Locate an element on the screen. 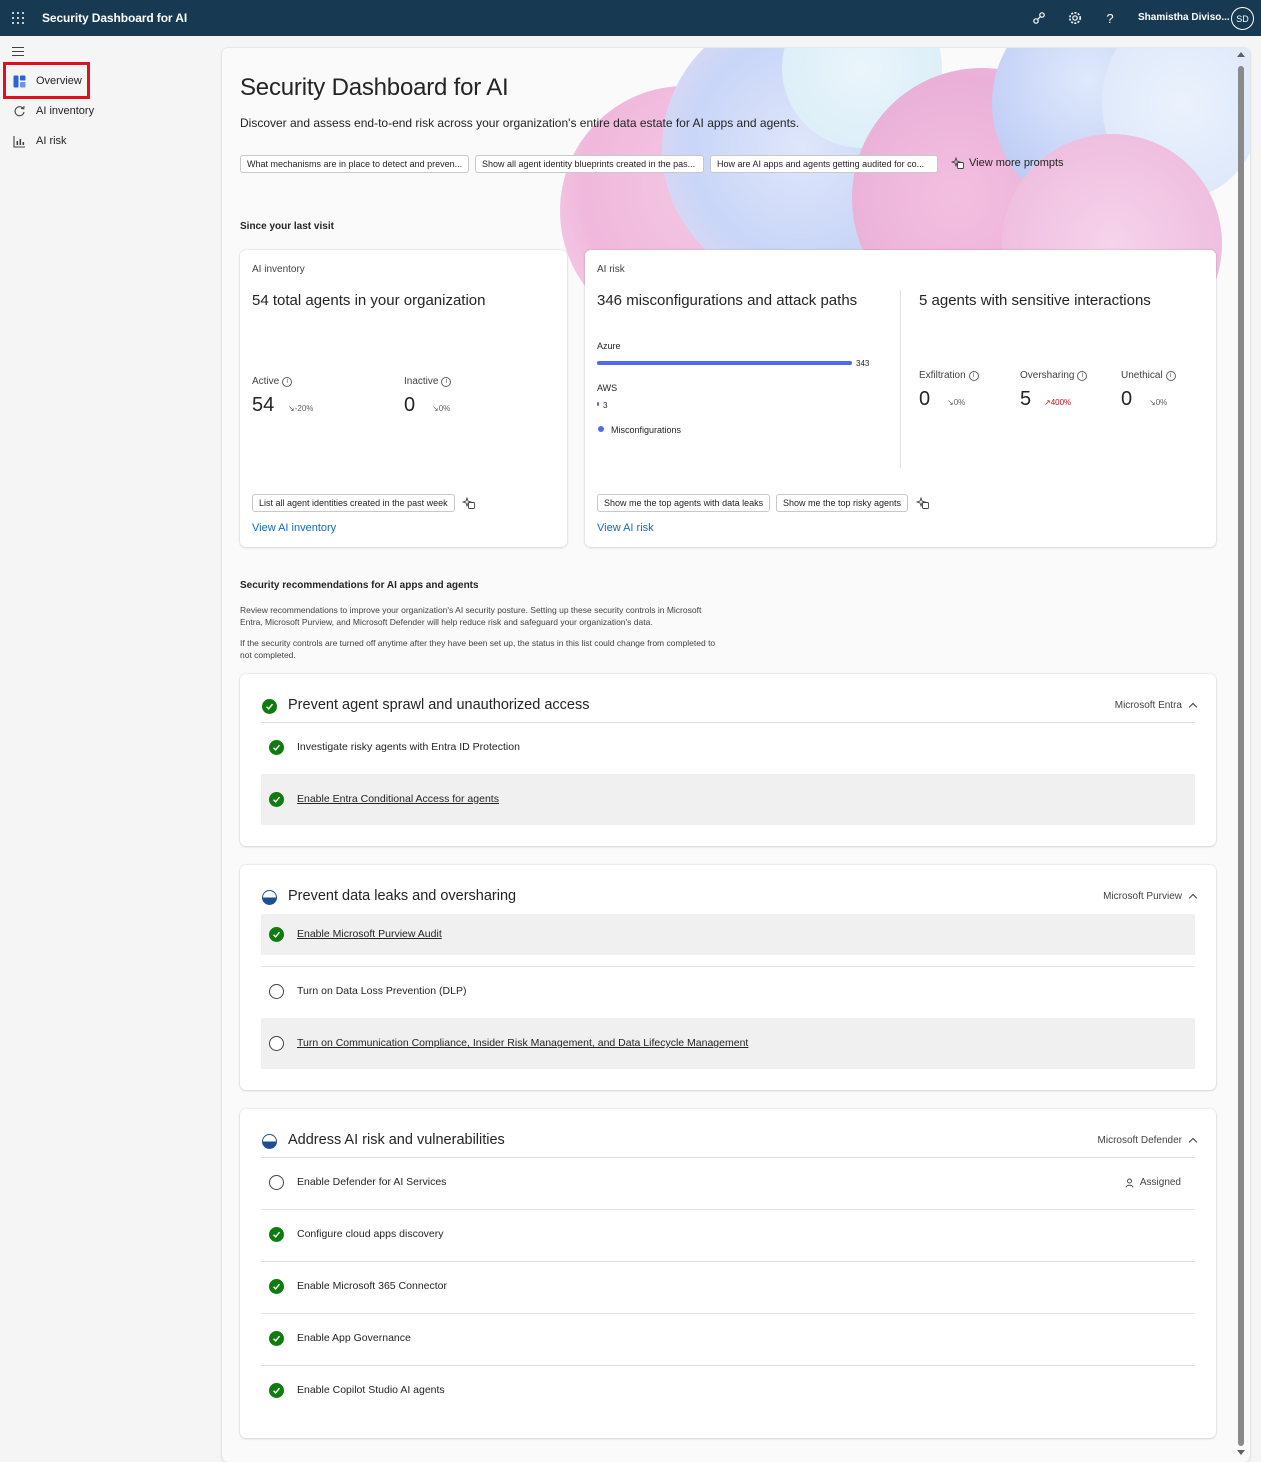 The height and width of the screenshot is (1462, 1261). since-last-visit-heading: Since your last visit is located at coordinates (287, 226).